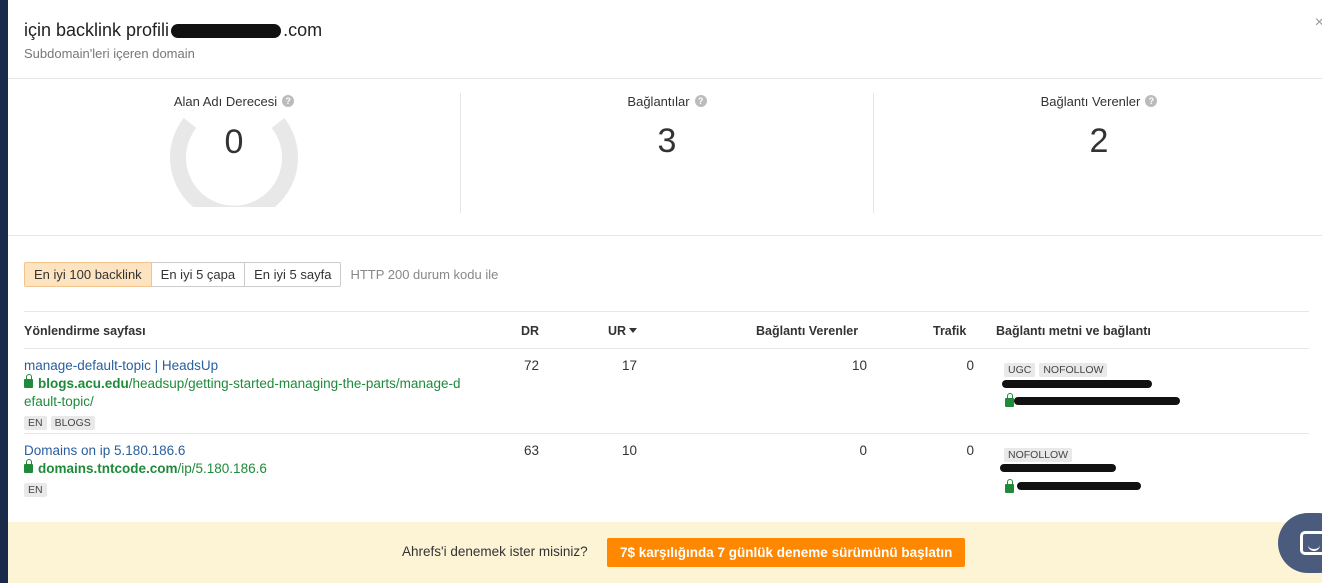  What do you see at coordinates (949, 331) in the screenshot?
I see `col-traffic: Trafik` at bounding box center [949, 331].